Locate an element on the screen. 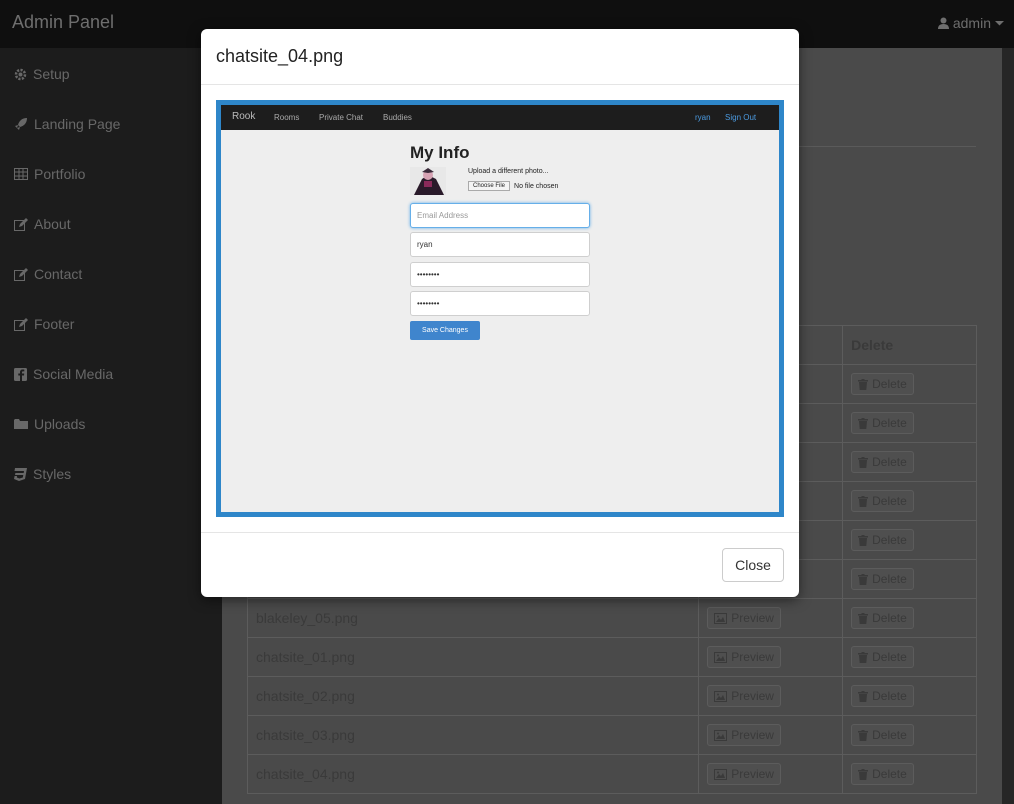  table-header-delete: Delete is located at coordinates (909, 345).